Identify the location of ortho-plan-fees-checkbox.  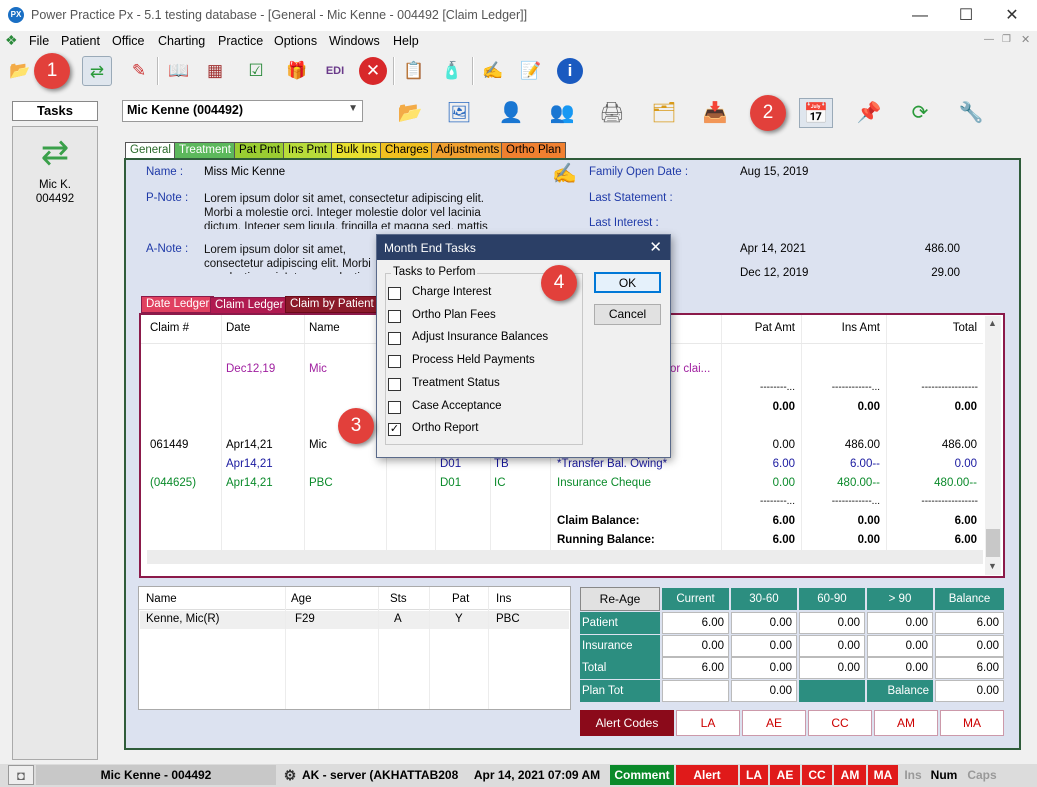
(394, 316).